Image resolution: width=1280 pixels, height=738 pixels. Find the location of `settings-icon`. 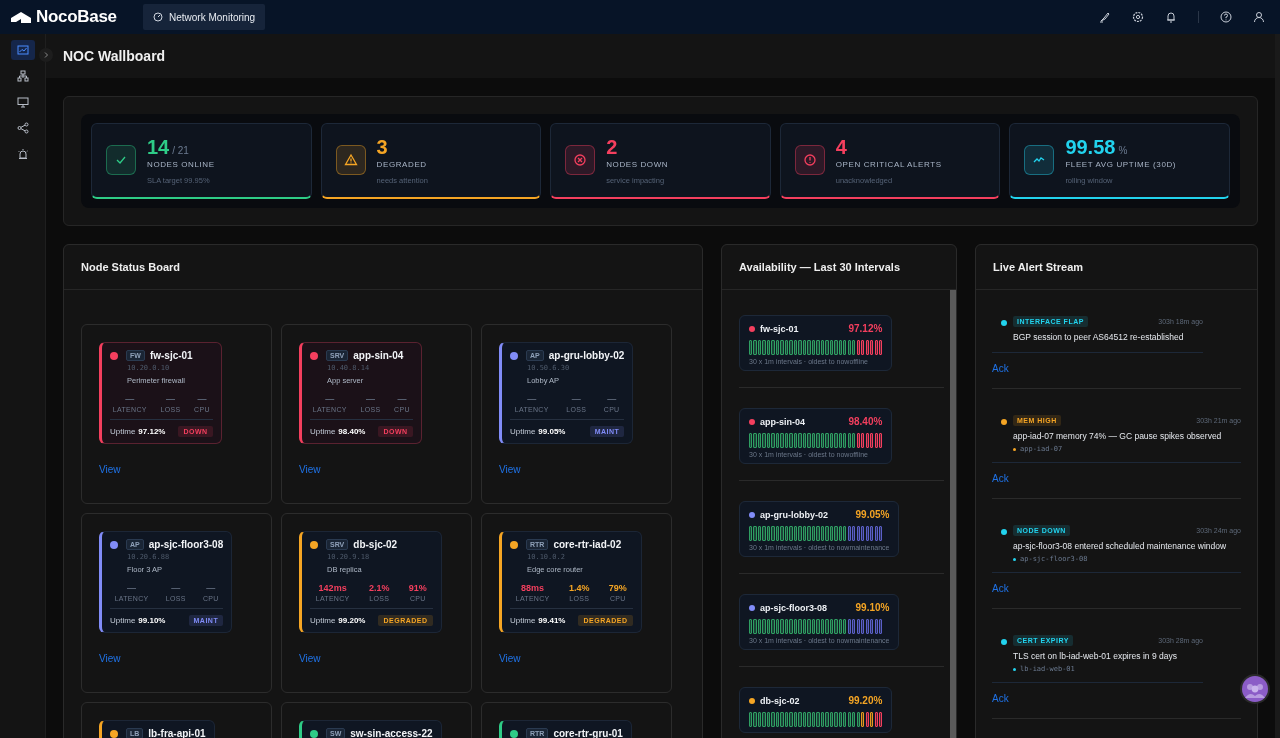

settings-icon is located at coordinates (1138, 17).